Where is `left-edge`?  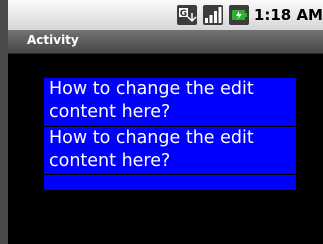 left-edge is located at coordinates (4, 122).